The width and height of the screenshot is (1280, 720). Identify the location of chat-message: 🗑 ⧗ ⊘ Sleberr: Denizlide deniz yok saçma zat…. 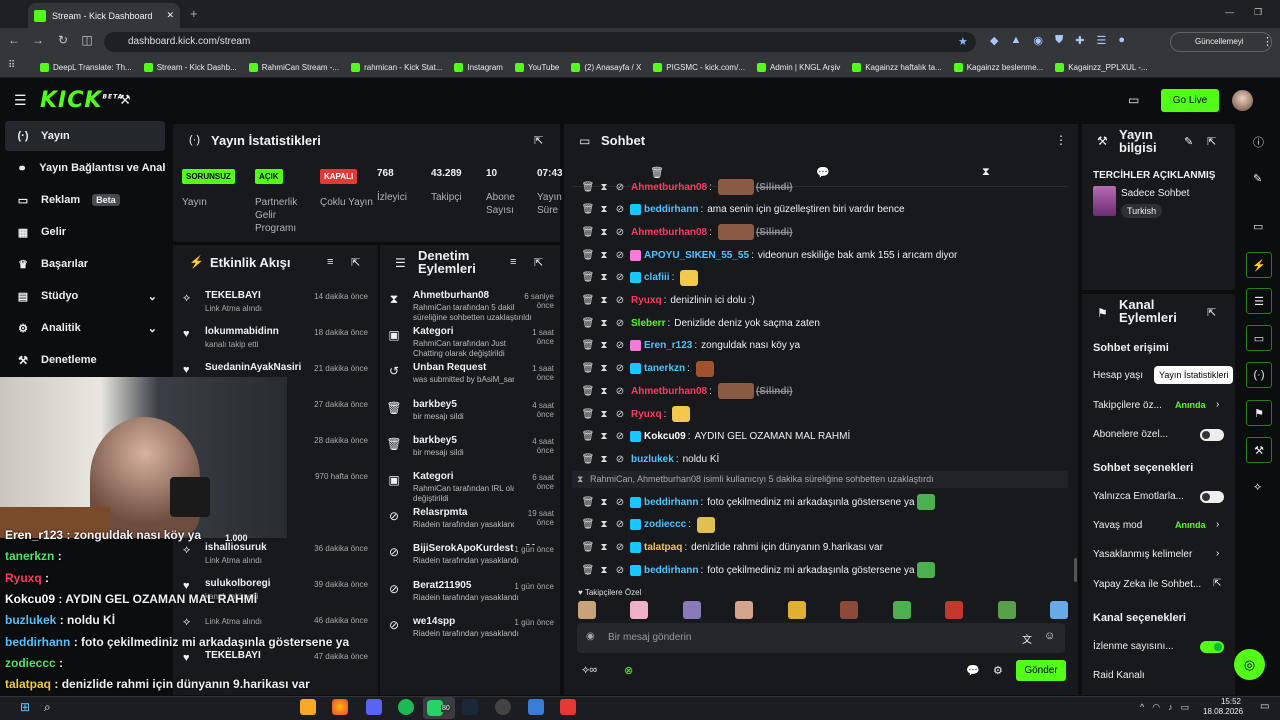
(820, 323).